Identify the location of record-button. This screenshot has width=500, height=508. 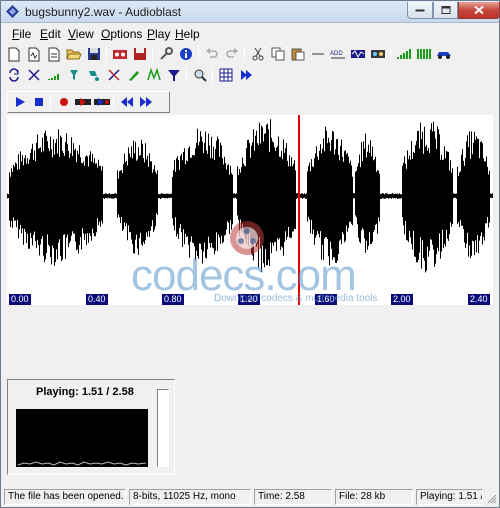
(119, 54).